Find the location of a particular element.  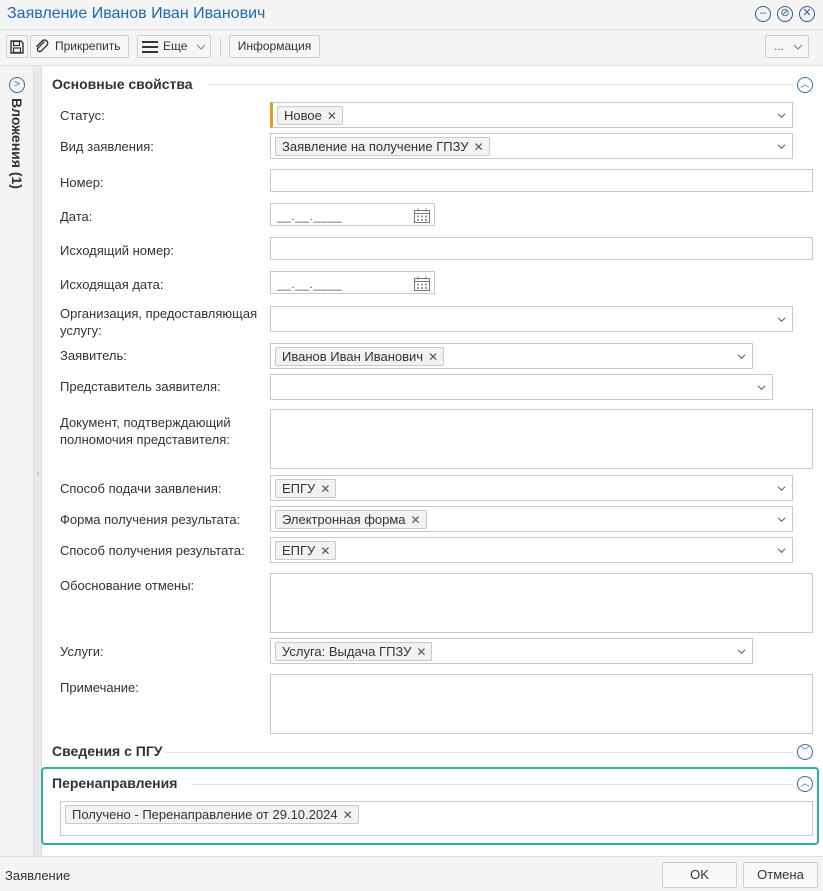

date-mask: __.__.____ is located at coordinates (310, 216).